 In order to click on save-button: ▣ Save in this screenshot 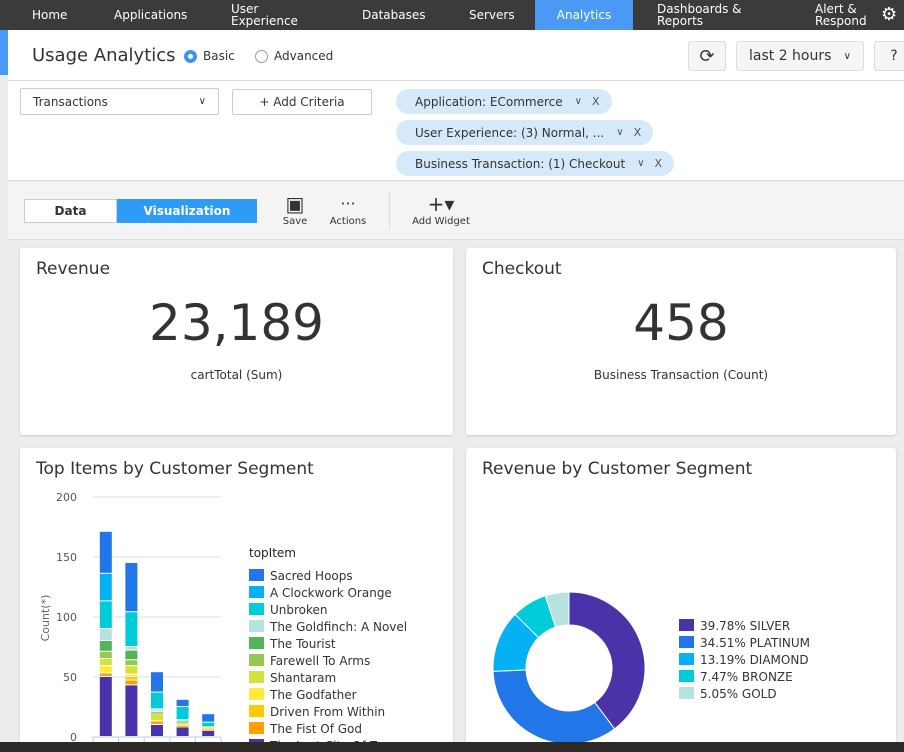, I will do `click(295, 209)`.